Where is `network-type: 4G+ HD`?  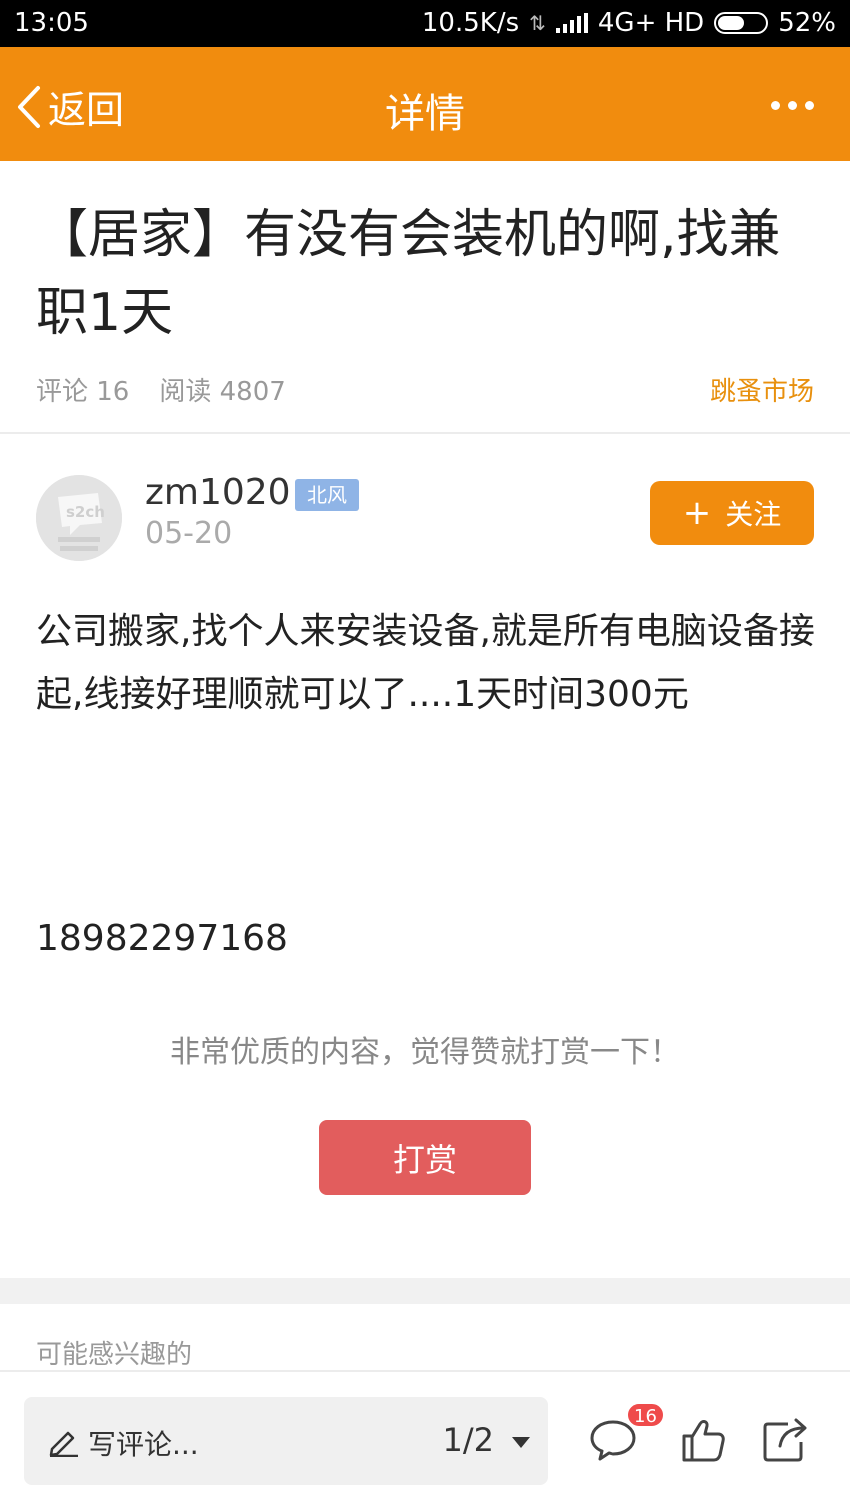 network-type: 4G+ HD is located at coordinates (651, 23).